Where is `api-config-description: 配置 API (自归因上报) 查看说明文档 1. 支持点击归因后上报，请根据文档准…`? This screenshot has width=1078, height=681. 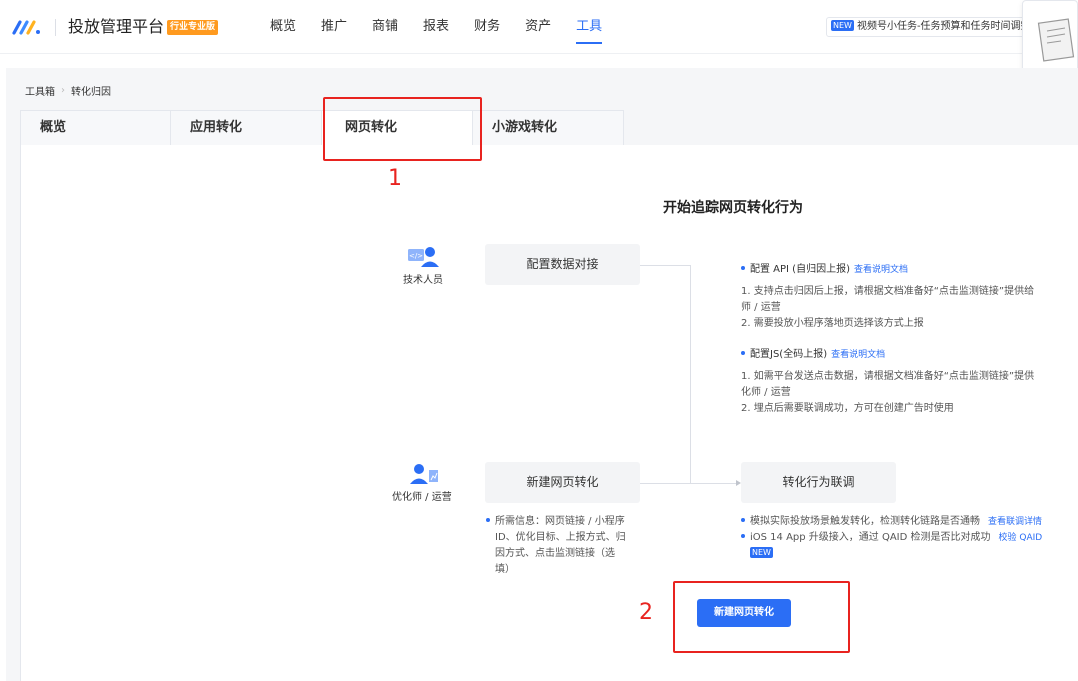 api-config-description: 配置 API (自归因上报) 查看说明文档 1. 支持点击归因后上报，请根据文档准… is located at coordinates (909, 297).